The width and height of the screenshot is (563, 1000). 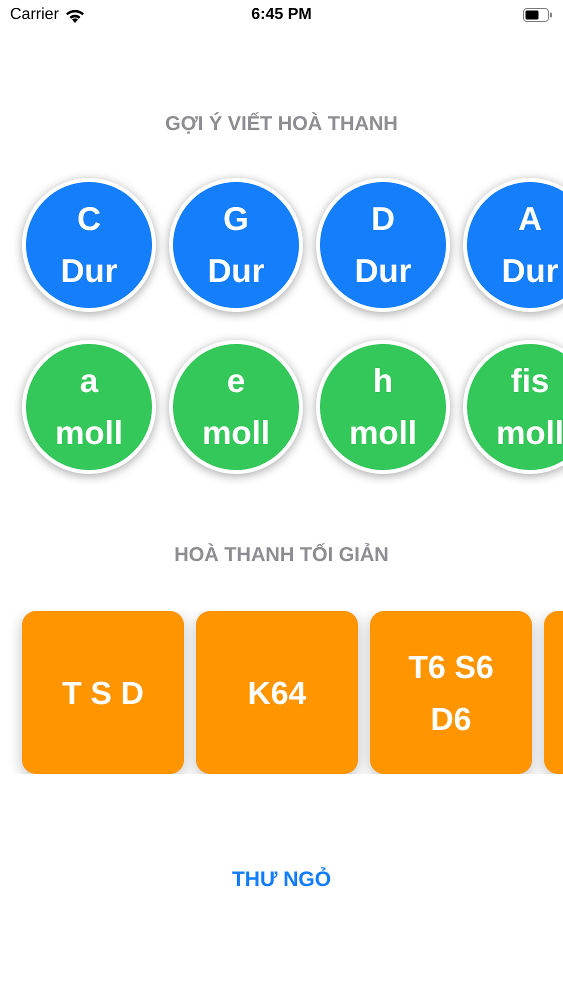 What do you see at coordinates (281, 15) in the screenshot?
I see `status-time: 6:45 PM` at bounding box center [281, 15].